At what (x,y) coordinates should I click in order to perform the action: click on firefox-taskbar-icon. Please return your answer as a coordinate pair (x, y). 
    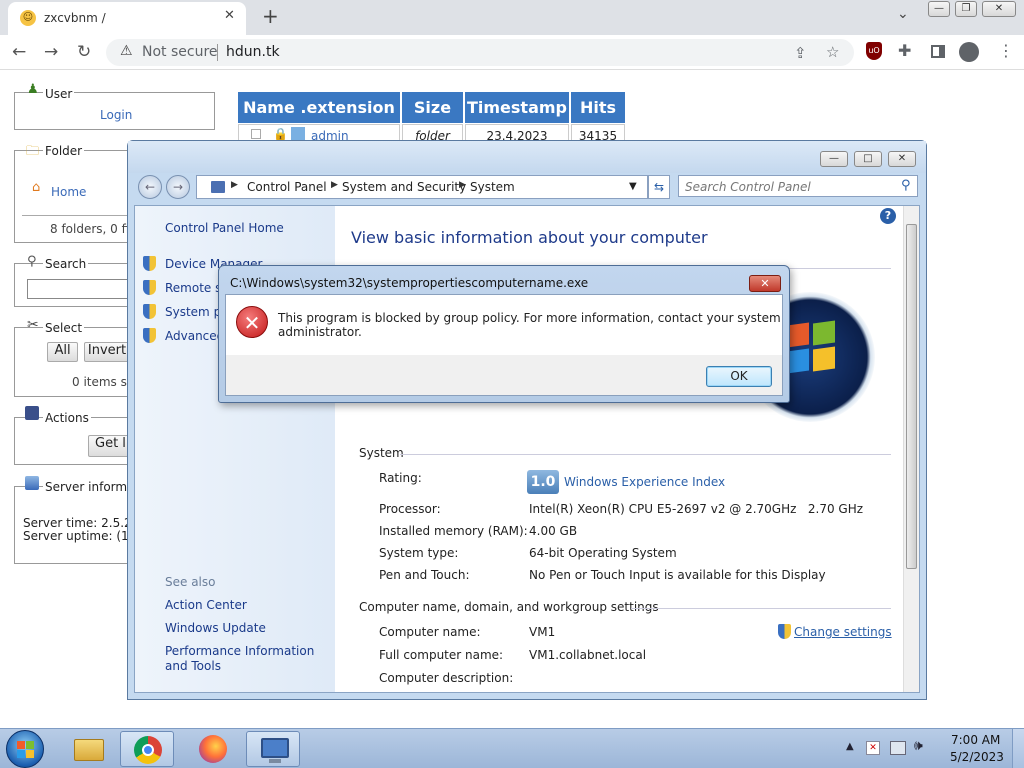
    Looking at the image, I should click on (213, 749).